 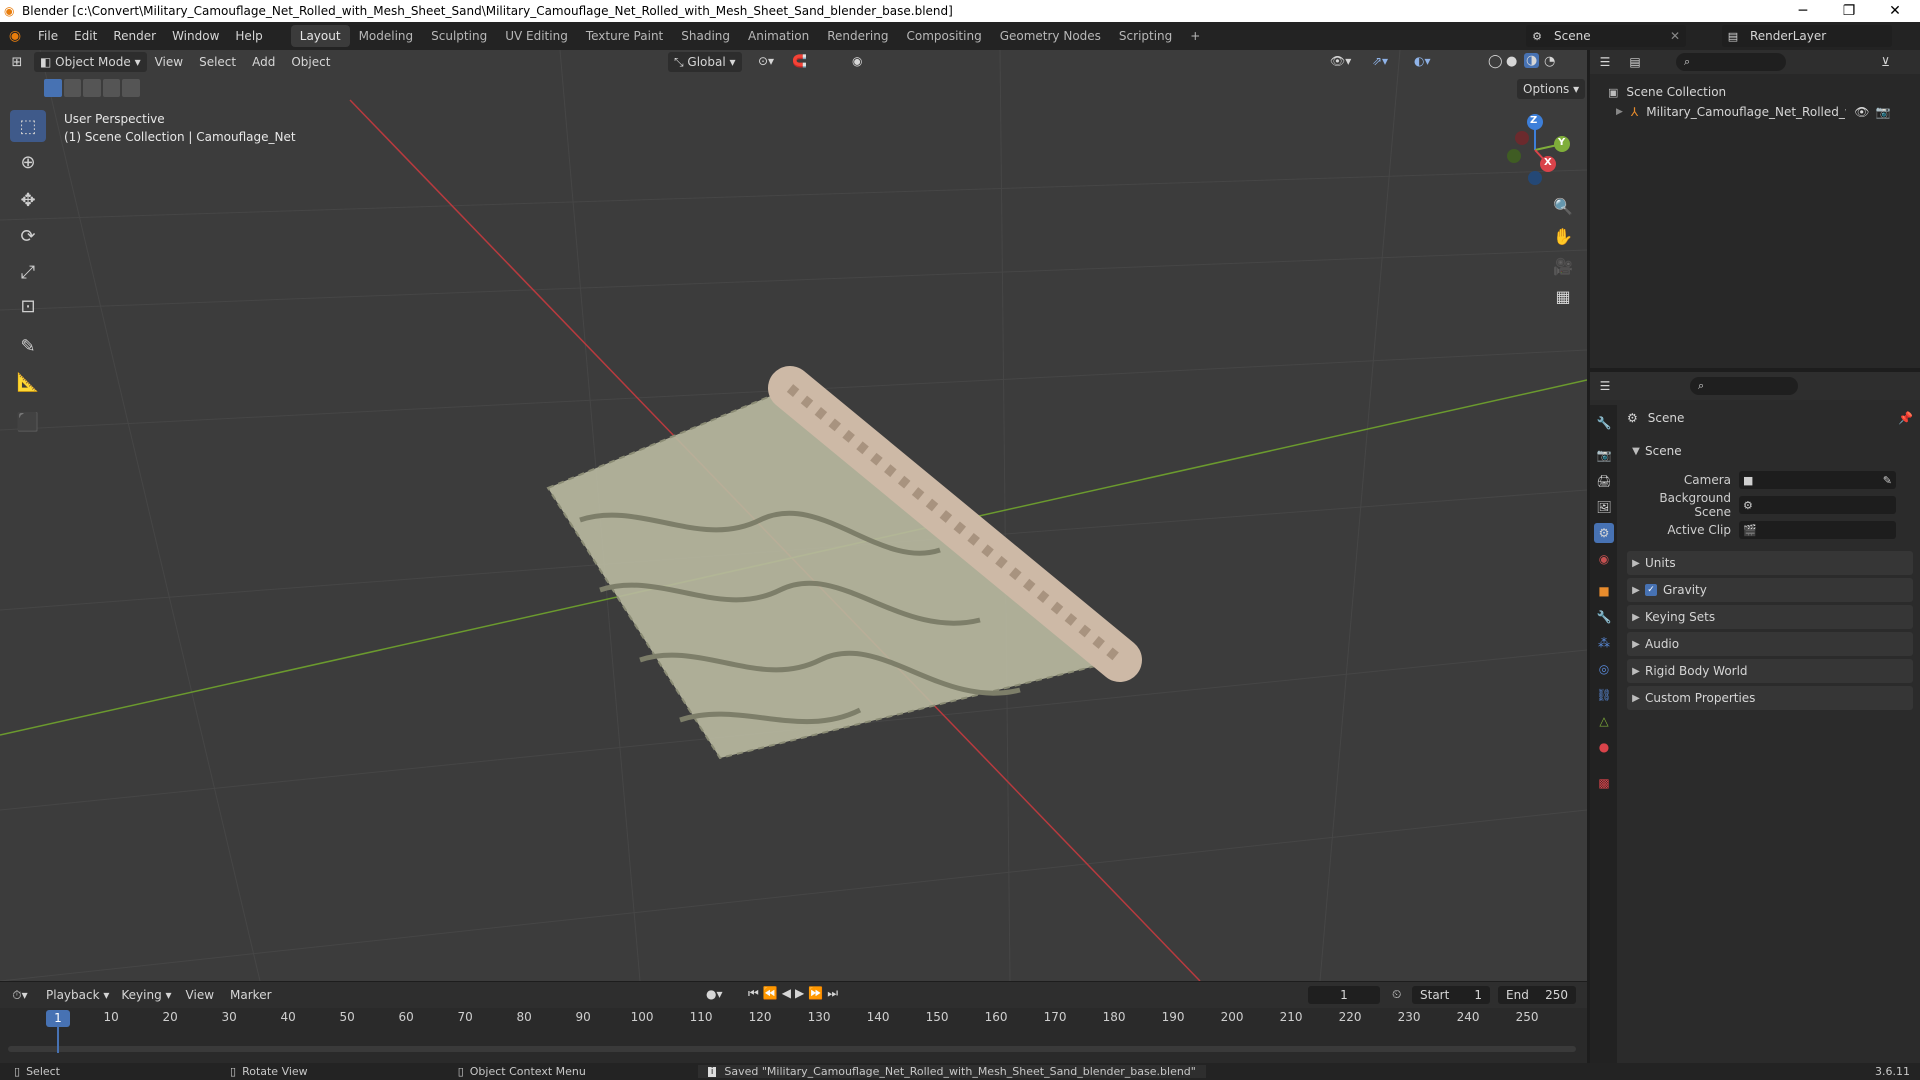 What do you see at coordinates (1549, 61) in the screenshot?
I see `rendered-shading-icon: ◔` at bounding box center [1549, 61].